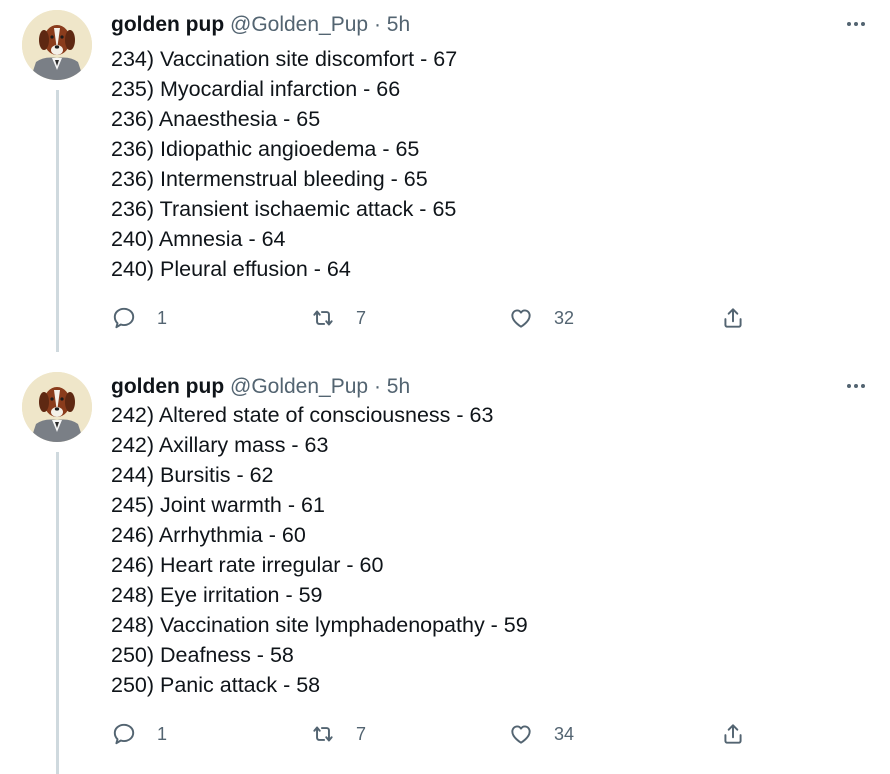 The width and height of the screenshot is (890, 774). Describe the element at coordinates (220, 445) in the screenshot. I see `tweet-text-line: 242) Axillary mass - 63` at that location.